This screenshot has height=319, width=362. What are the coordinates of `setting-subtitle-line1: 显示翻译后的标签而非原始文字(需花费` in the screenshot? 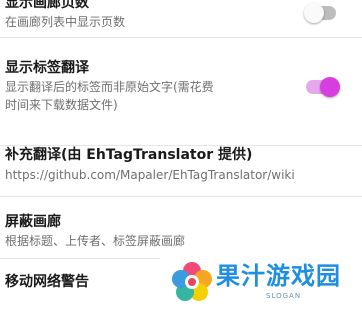 It's located at (109, 87).